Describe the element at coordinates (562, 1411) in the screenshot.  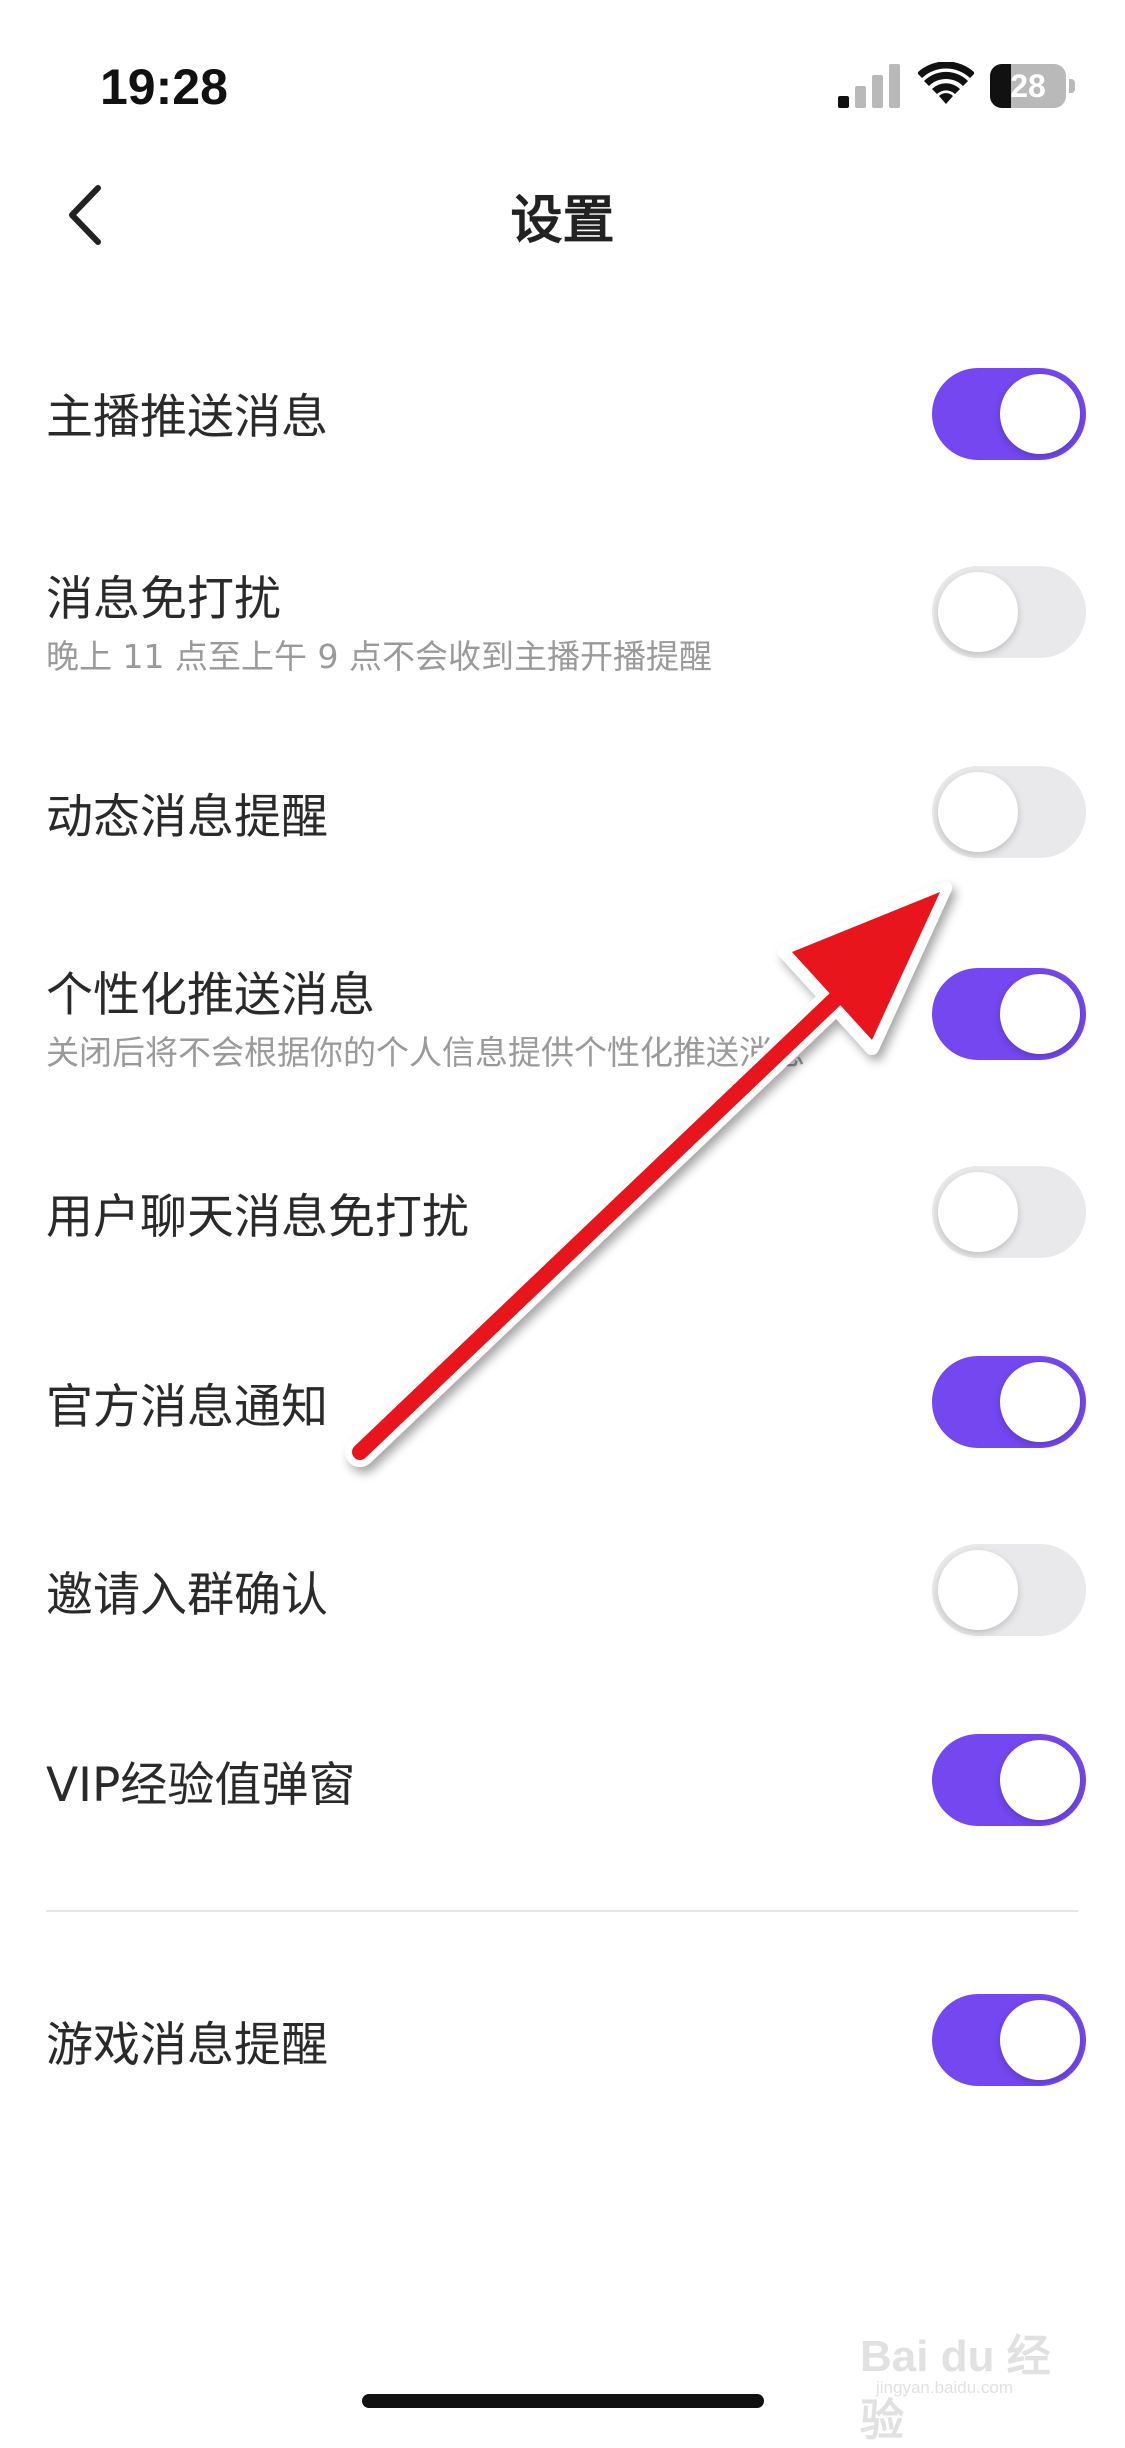
I see `setting-official-notice: 官方消息通知` at that location.